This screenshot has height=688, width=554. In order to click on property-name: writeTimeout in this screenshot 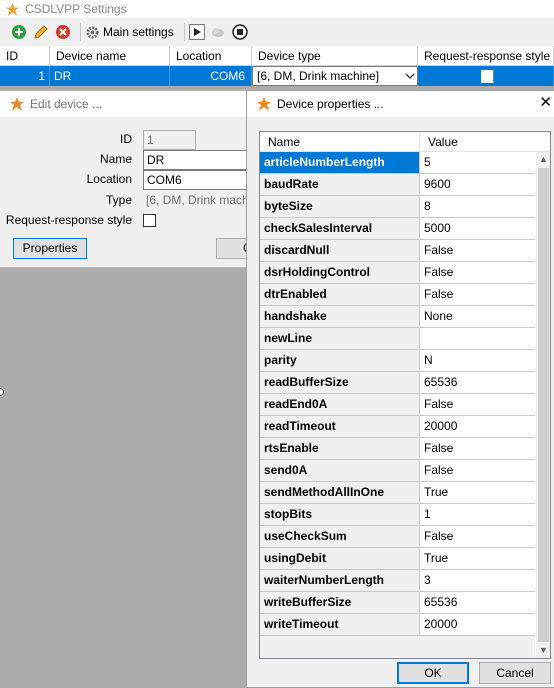, I will do `click(340, 624)`.